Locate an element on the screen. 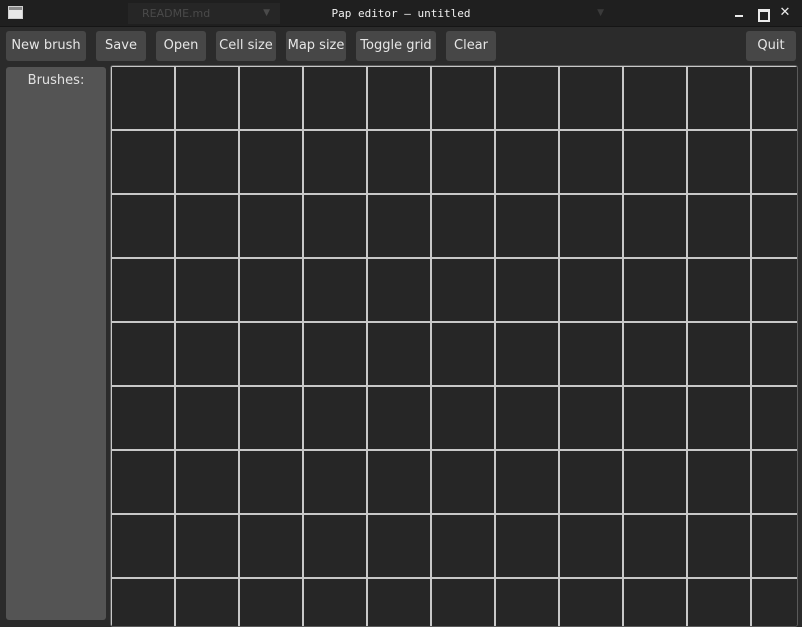 The image size is (802, 627). minimize-icon is located at coordinates (739, 13).